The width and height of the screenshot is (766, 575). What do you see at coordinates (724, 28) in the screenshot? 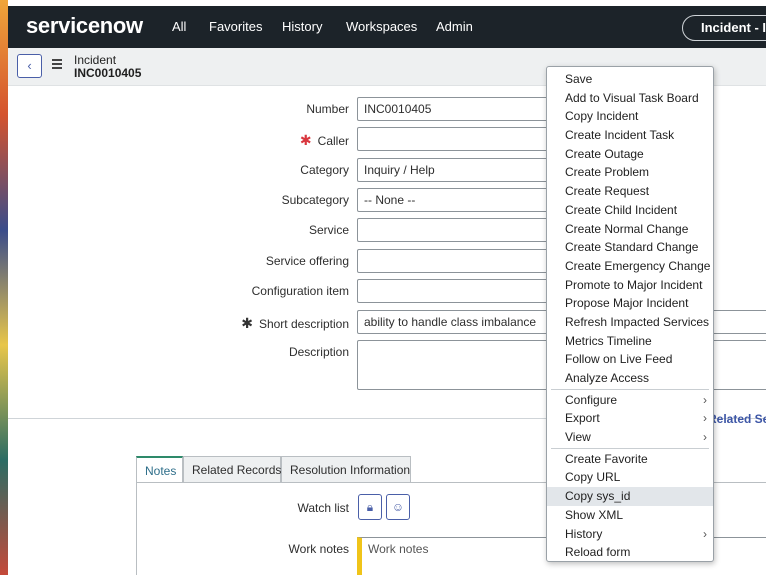
I see `context-pill: Incident - I` at bounding box center [724, 28].